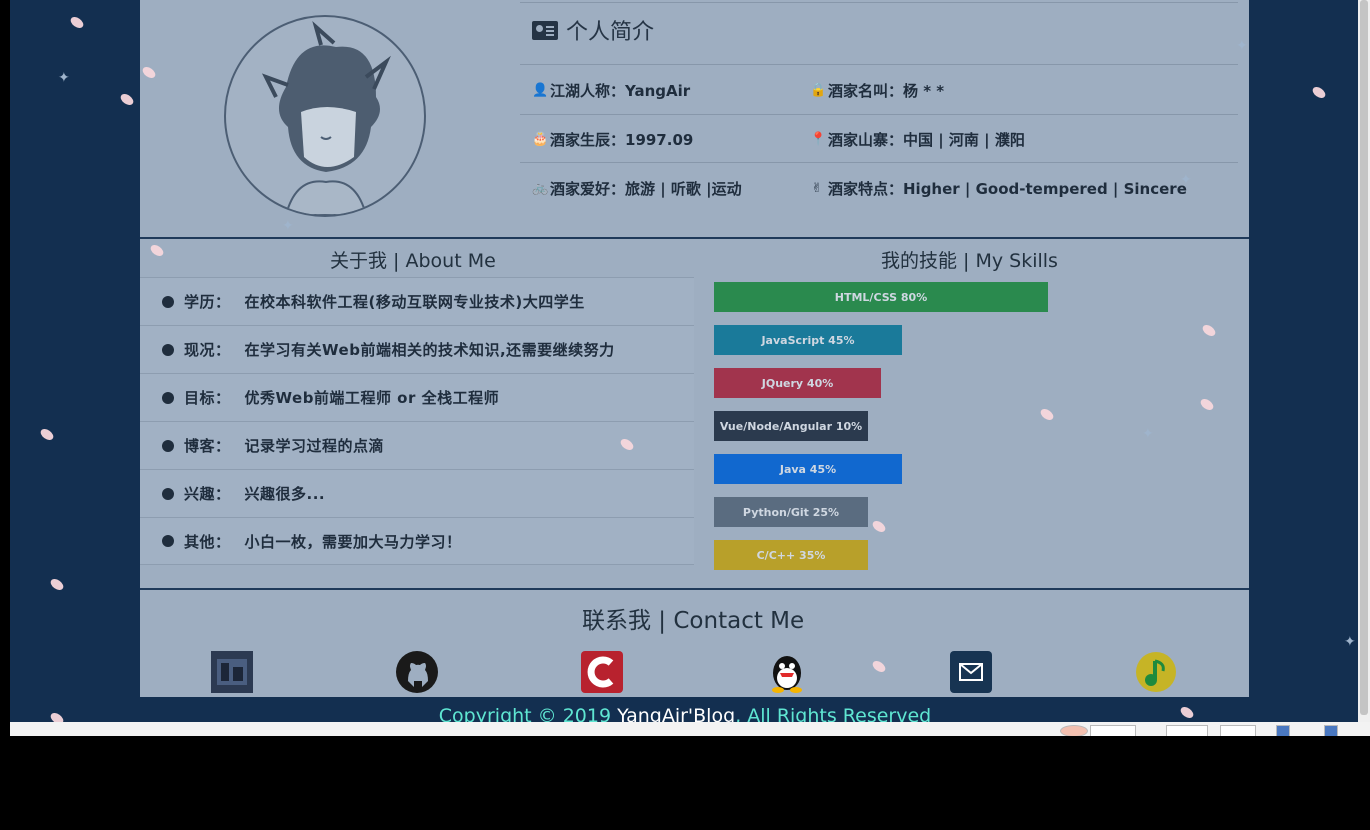  What do you see at coordinates (207, 494) in the screenshot?
I see `about-key: 兴趣：` at bounding box center [207, 494].